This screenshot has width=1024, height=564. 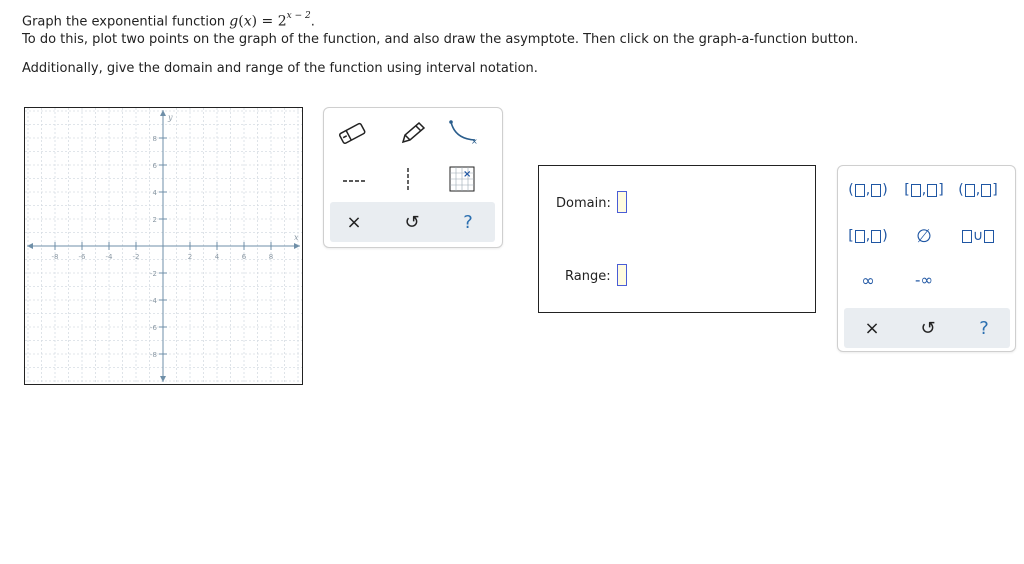 I want to click on y-tick-label: -6, so click(x=154, y=328).